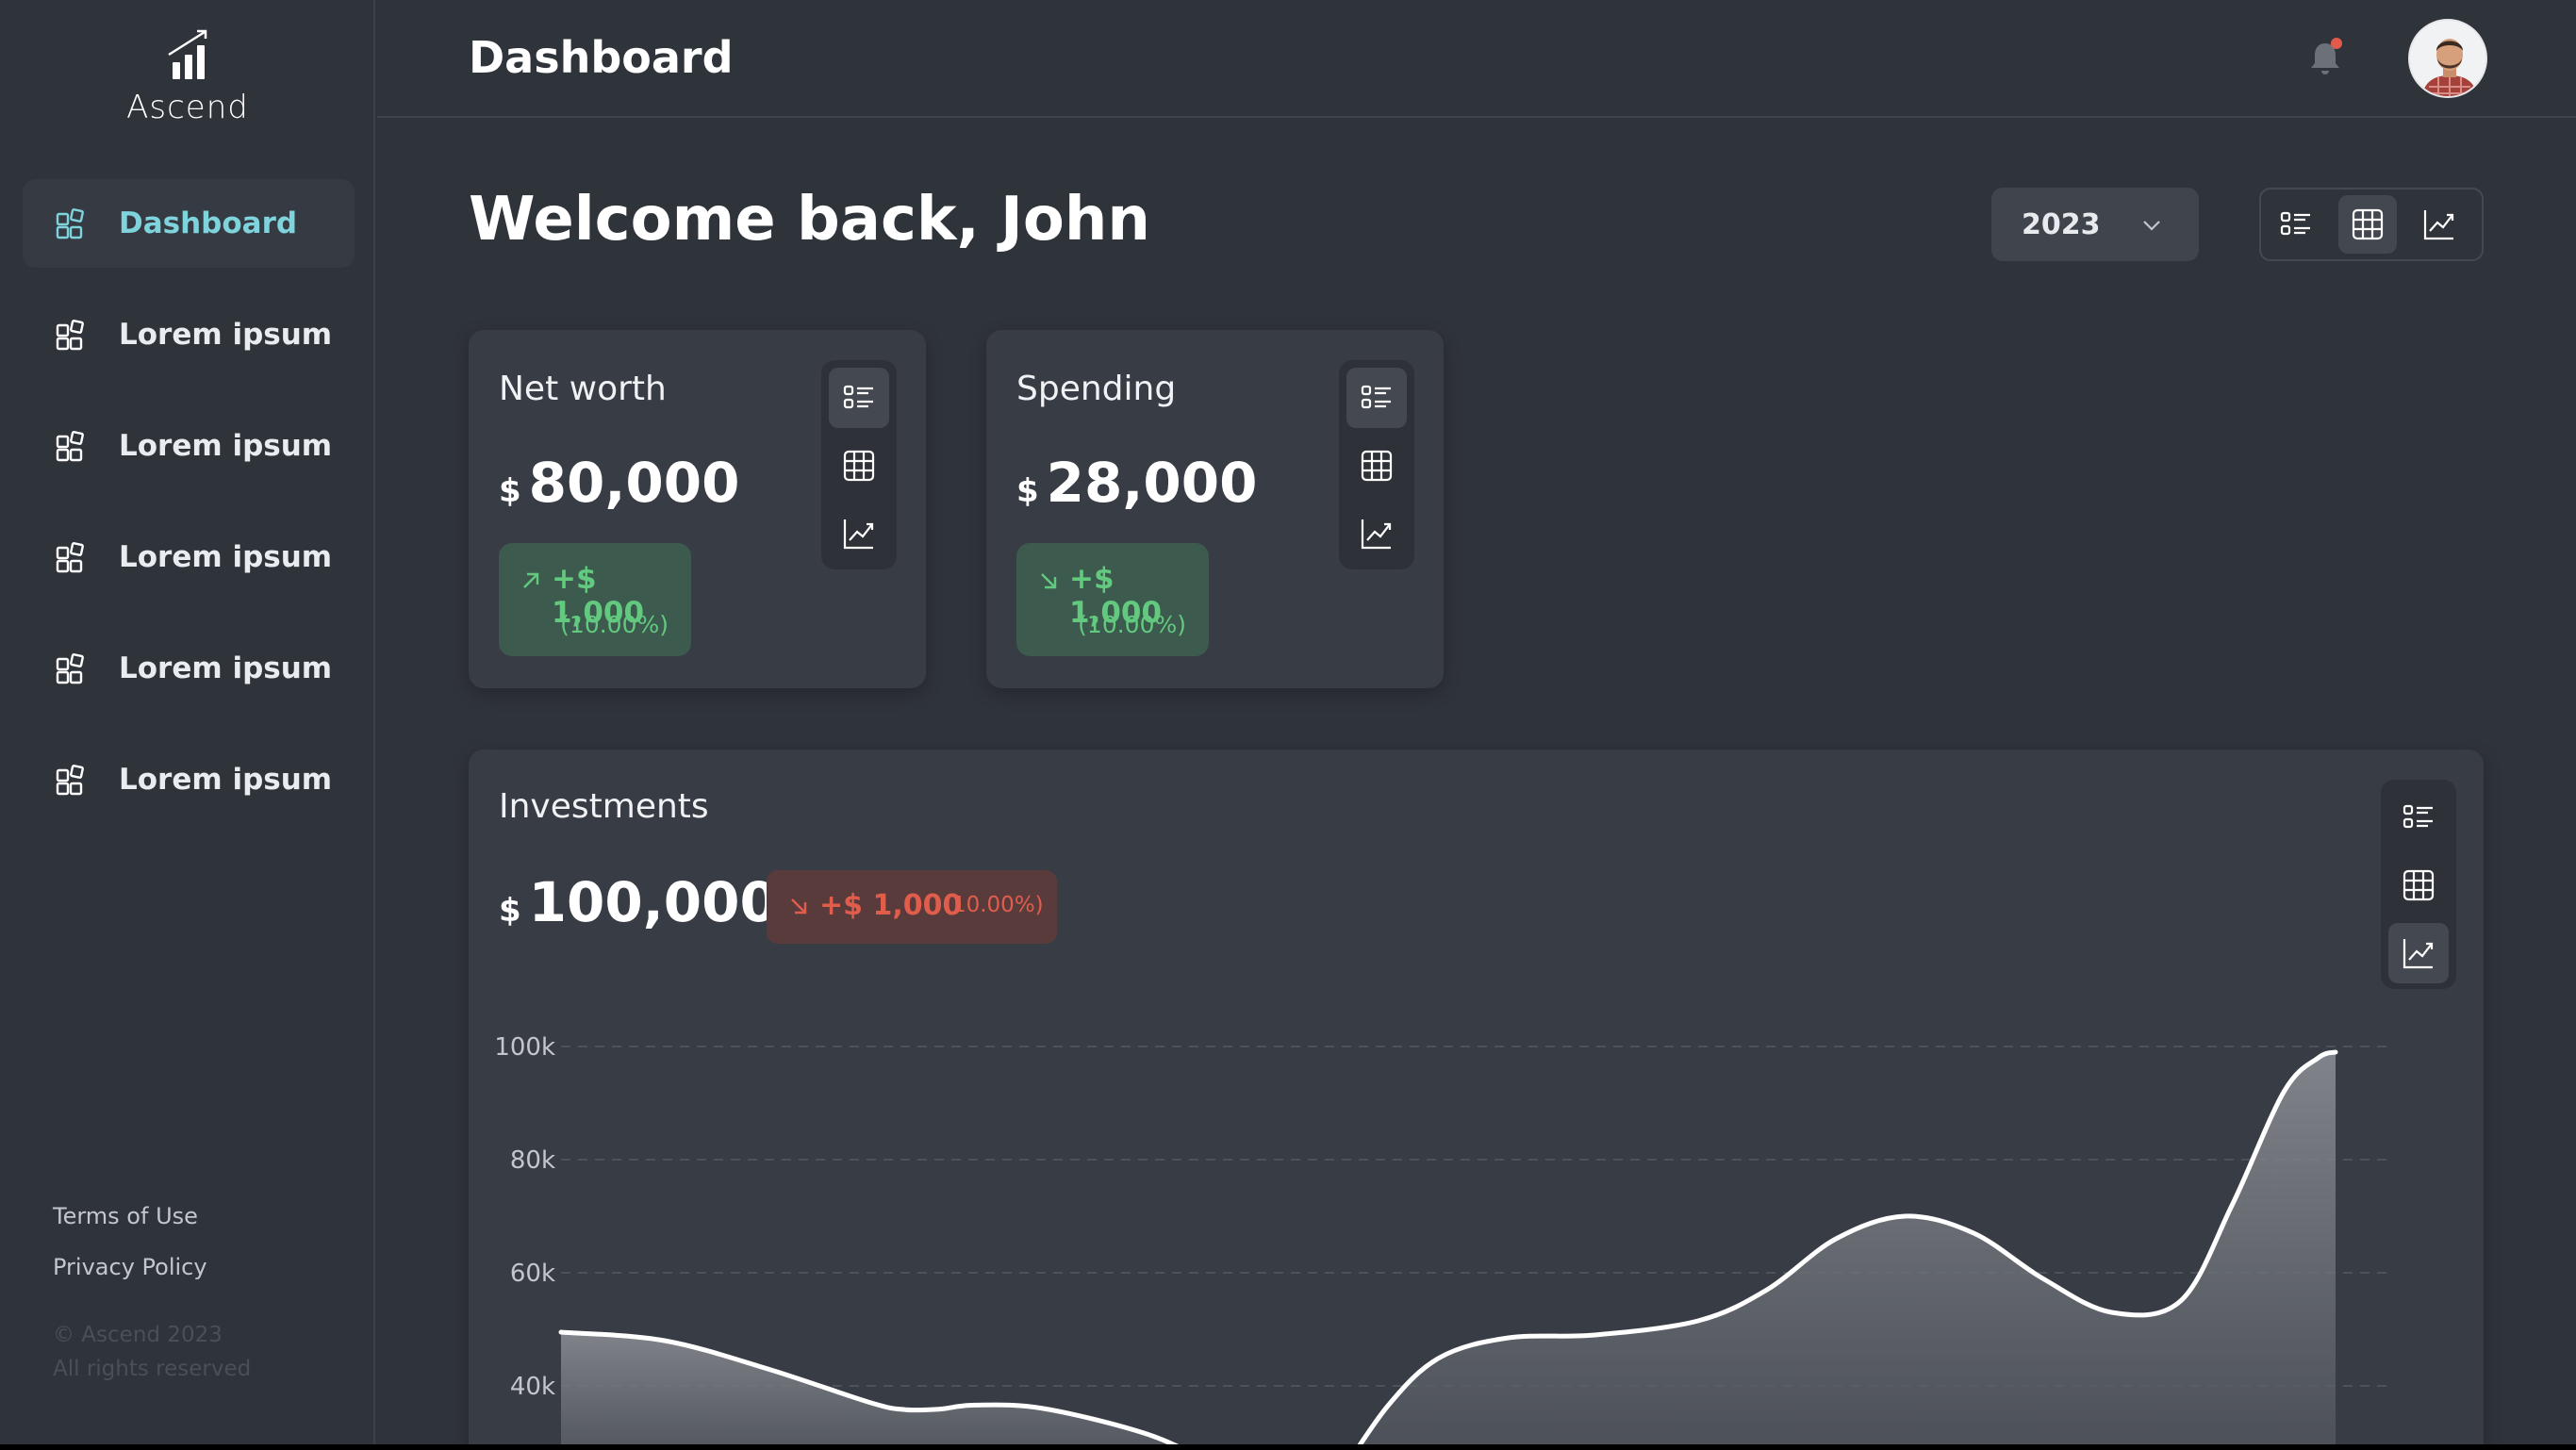 Image resolution: width=2576 pixels, height=1450 pixels. Describe the element at coordinates (2061, 224) in the screenshot. I see `year-select-value: 2023` at that location.